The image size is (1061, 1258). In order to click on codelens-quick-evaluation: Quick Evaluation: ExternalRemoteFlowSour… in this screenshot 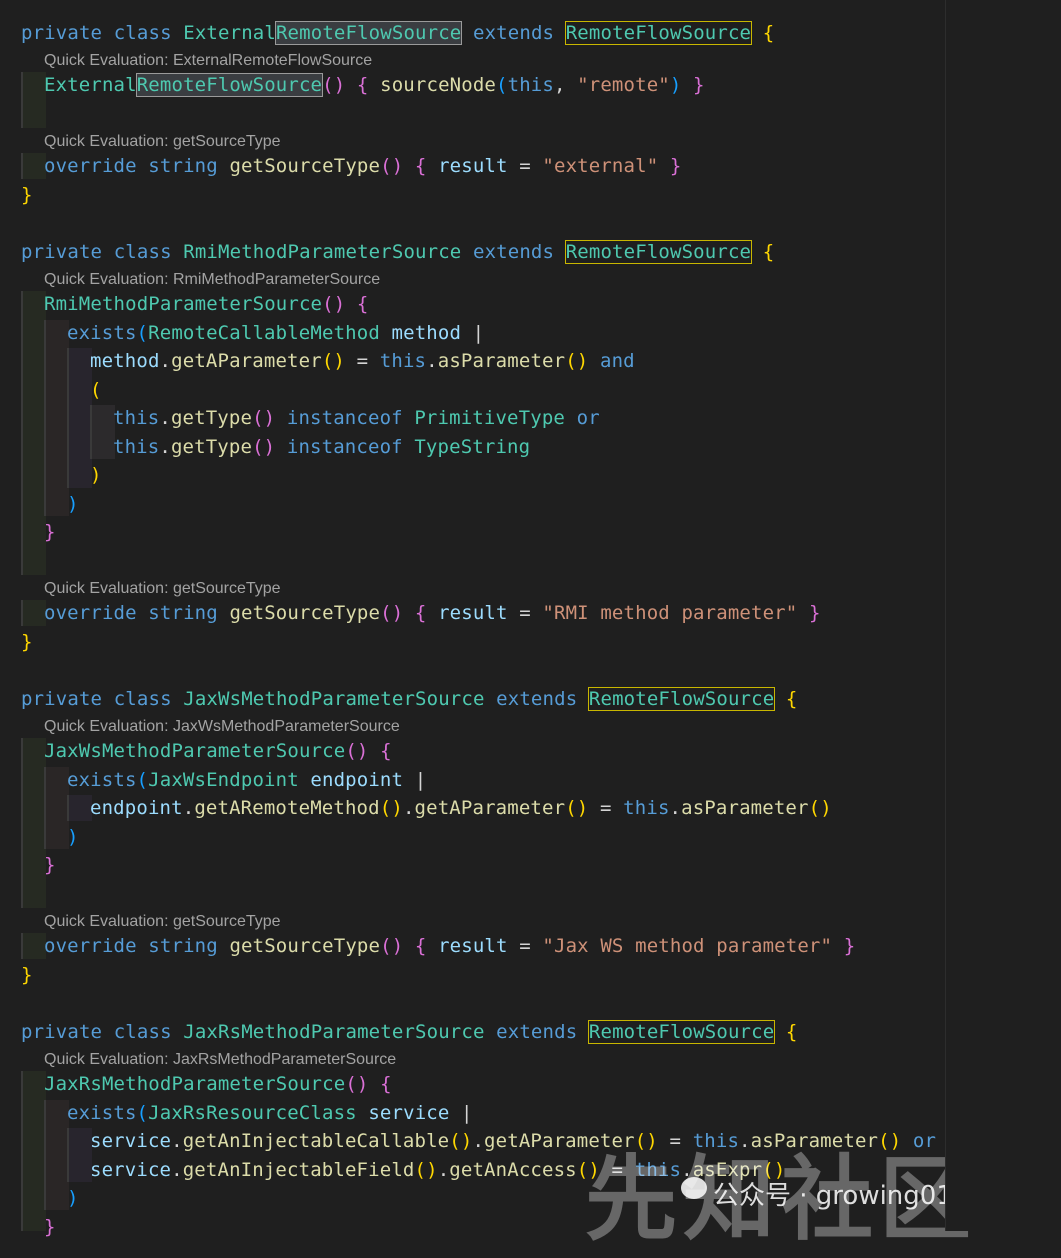, I will do `click(208, 61)`.